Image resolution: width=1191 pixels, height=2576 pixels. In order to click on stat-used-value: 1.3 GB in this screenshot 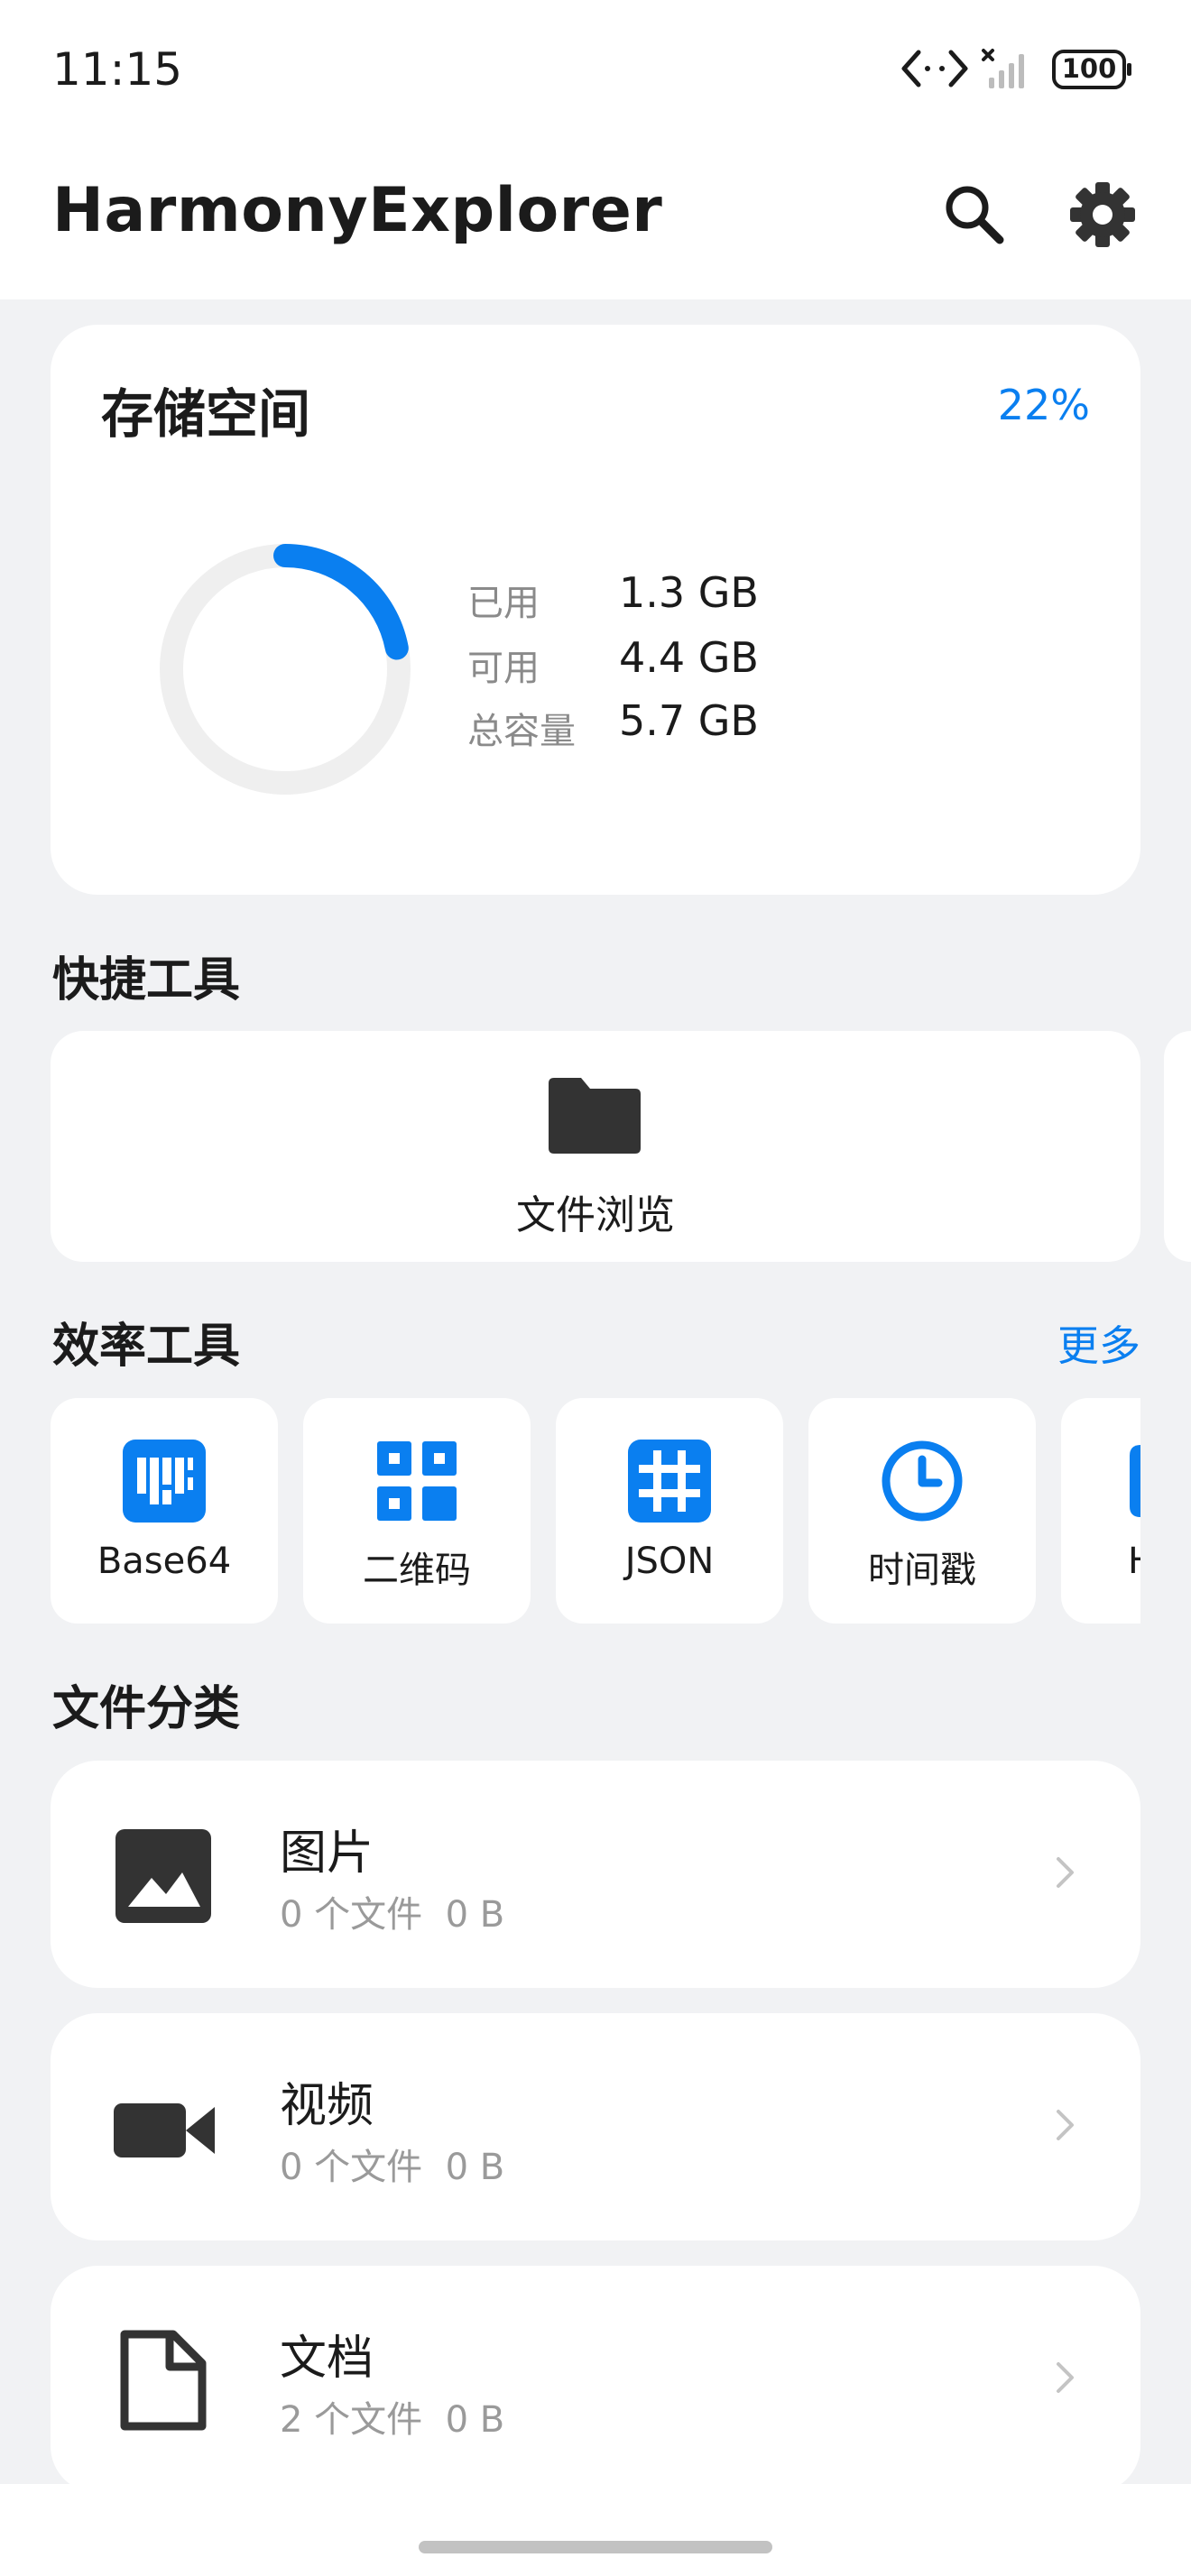, I will do `click(689, 592)`.